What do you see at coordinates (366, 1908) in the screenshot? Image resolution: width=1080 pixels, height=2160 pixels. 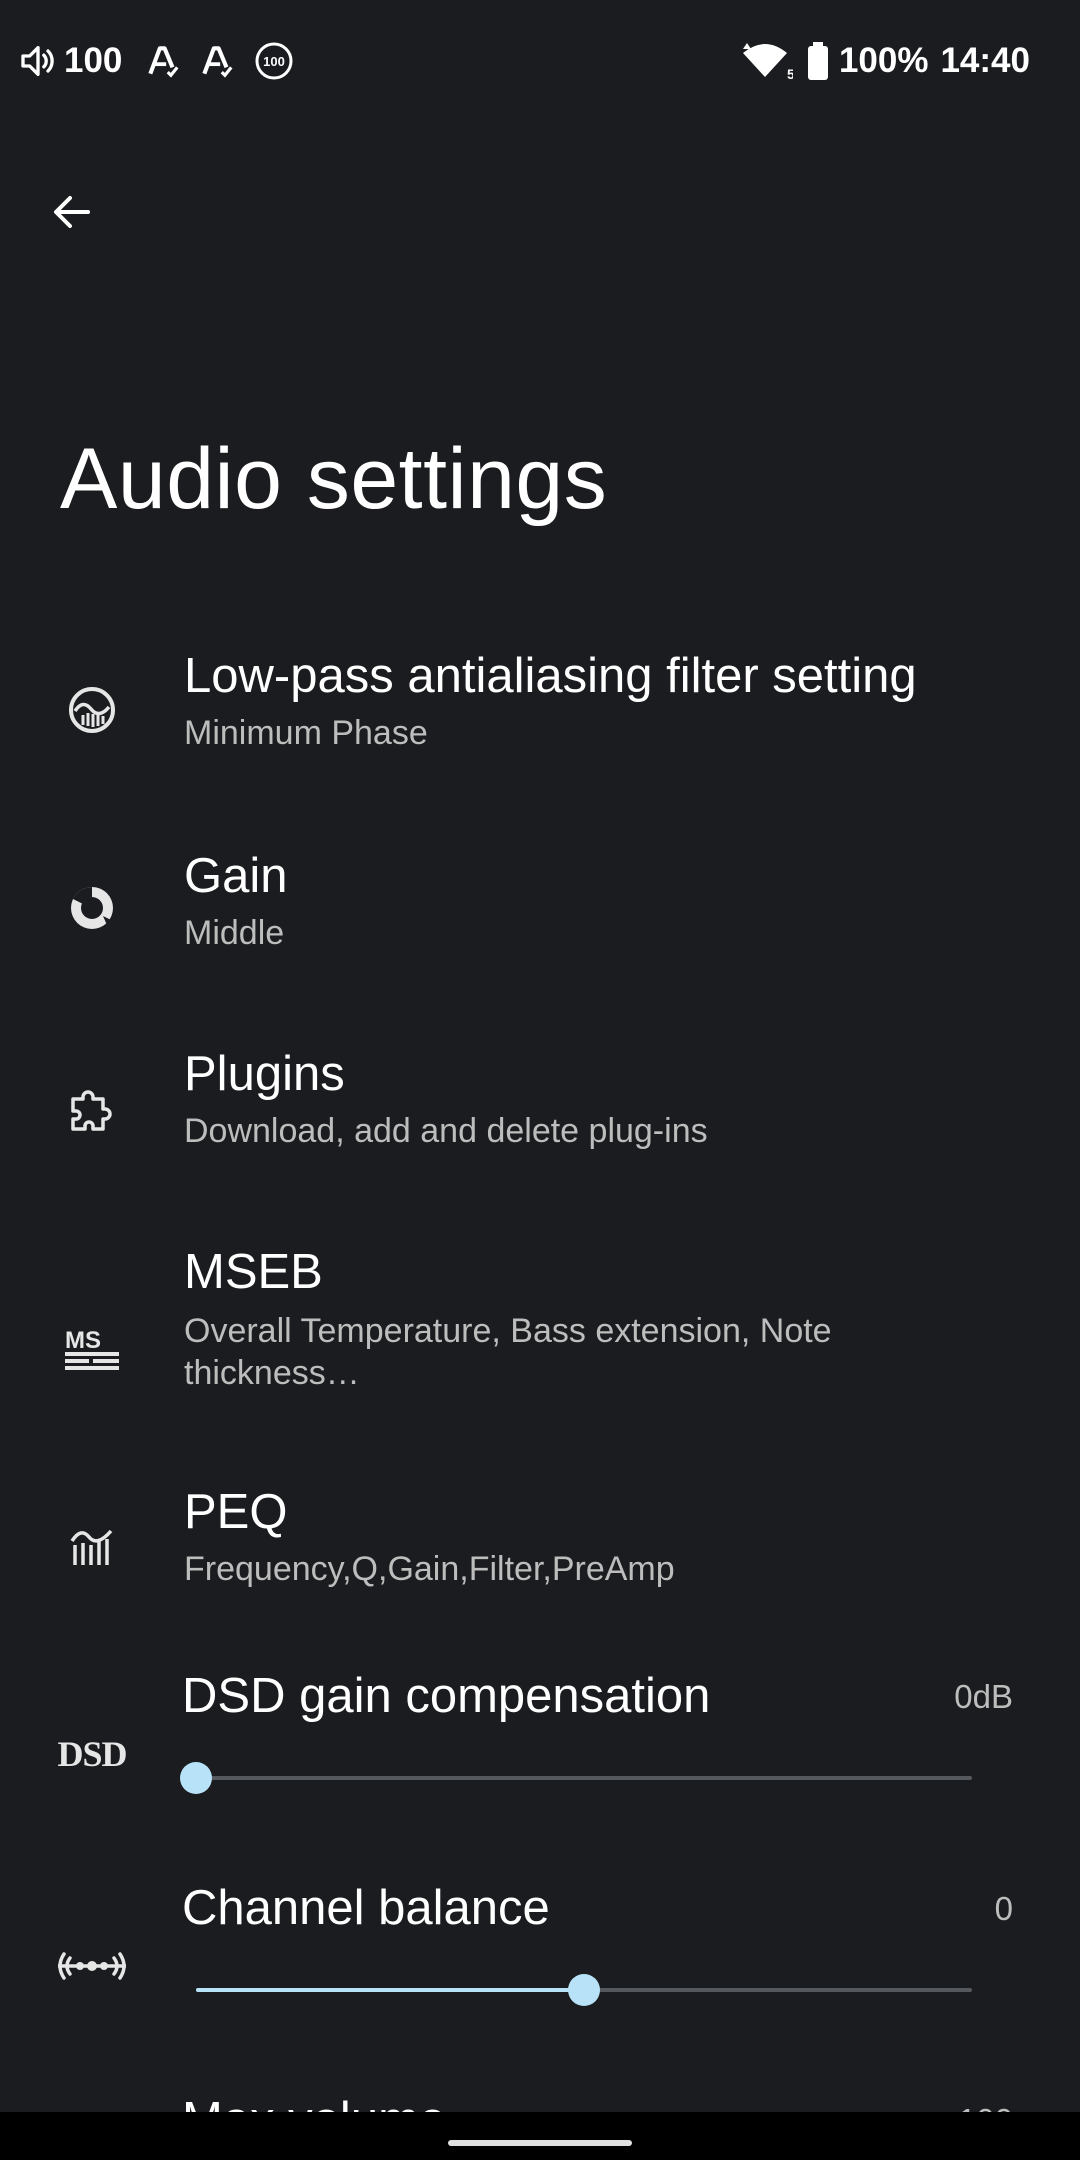 I see `slider-title: Channel balance` at bounding box center [366, 1908].